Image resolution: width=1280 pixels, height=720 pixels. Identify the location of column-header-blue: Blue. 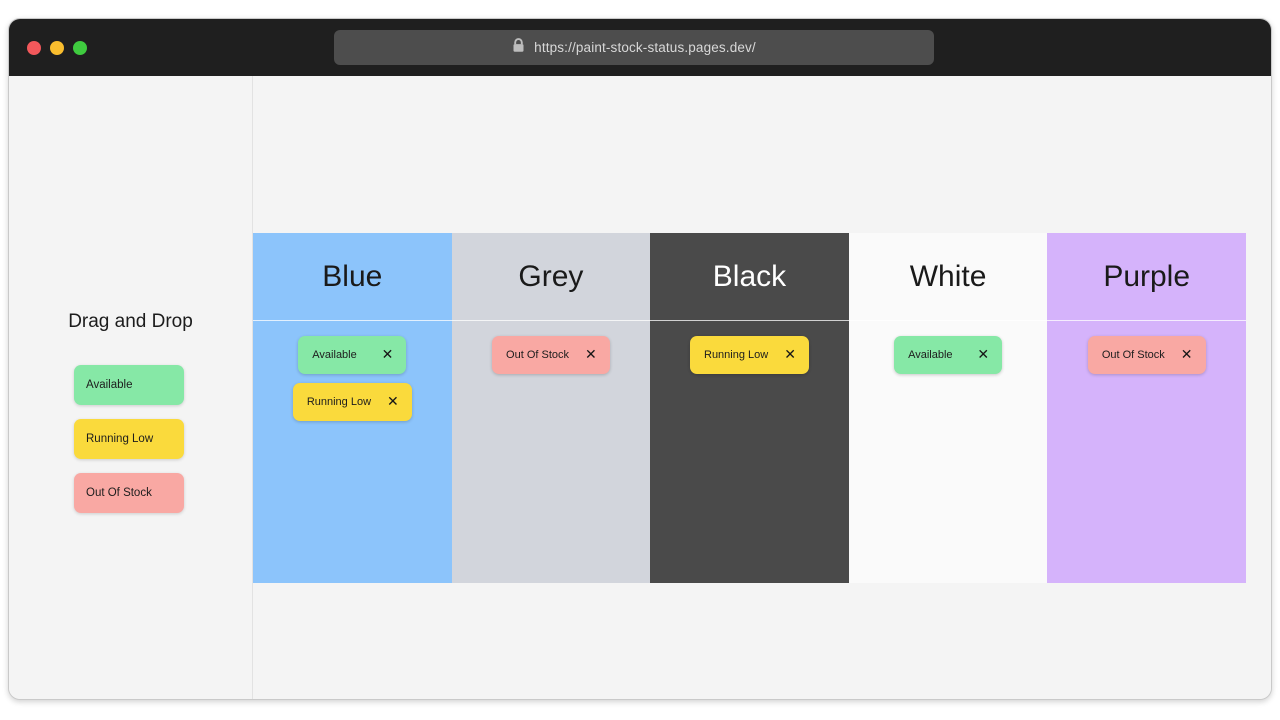
(352, 277).